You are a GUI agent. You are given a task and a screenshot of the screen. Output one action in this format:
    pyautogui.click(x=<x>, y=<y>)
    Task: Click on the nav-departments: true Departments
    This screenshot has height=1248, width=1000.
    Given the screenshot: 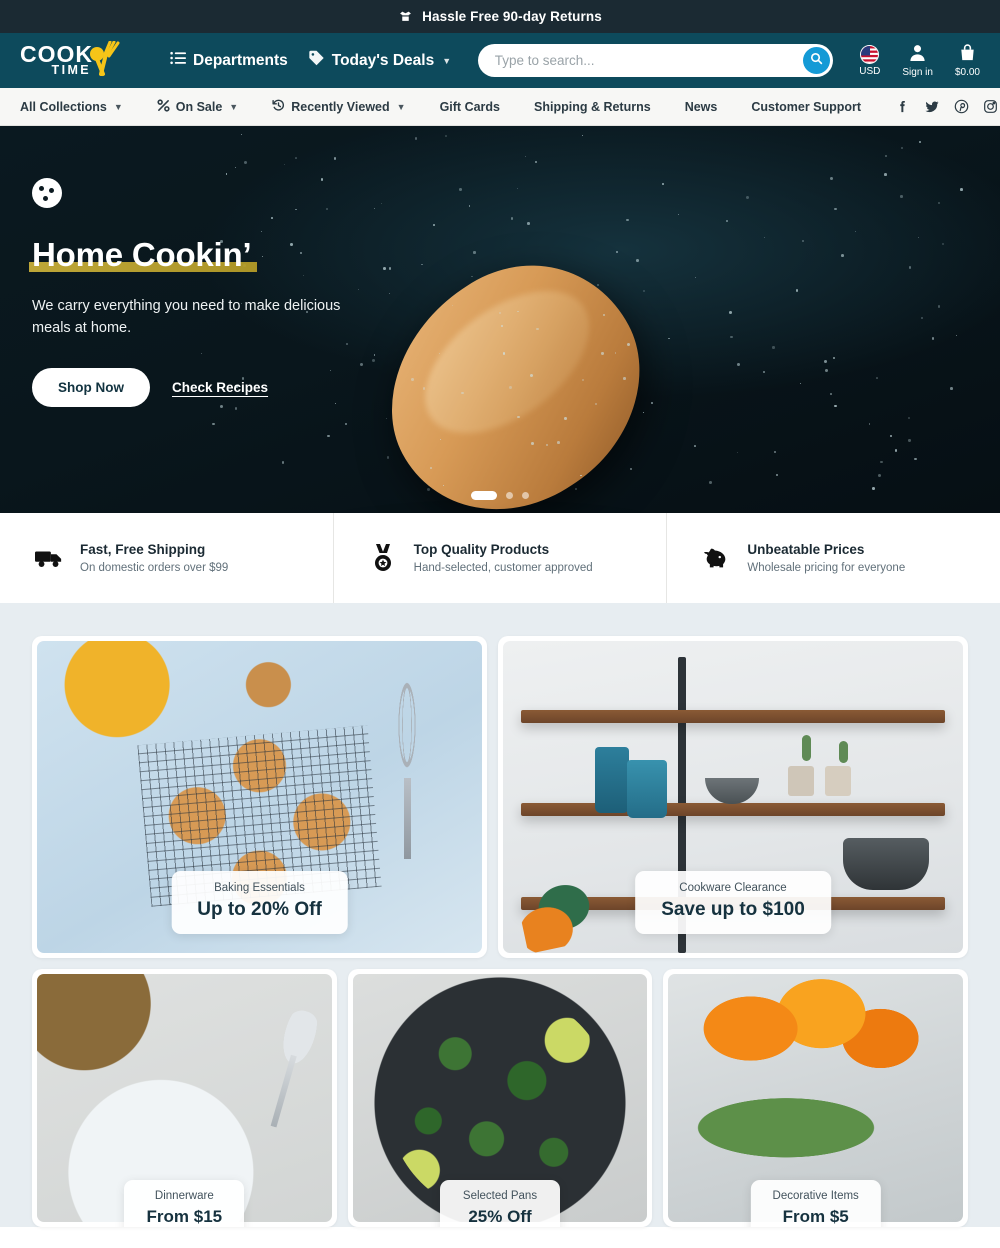 What is the action you would take?
    pyautogui.click(x=229, y=60)
    